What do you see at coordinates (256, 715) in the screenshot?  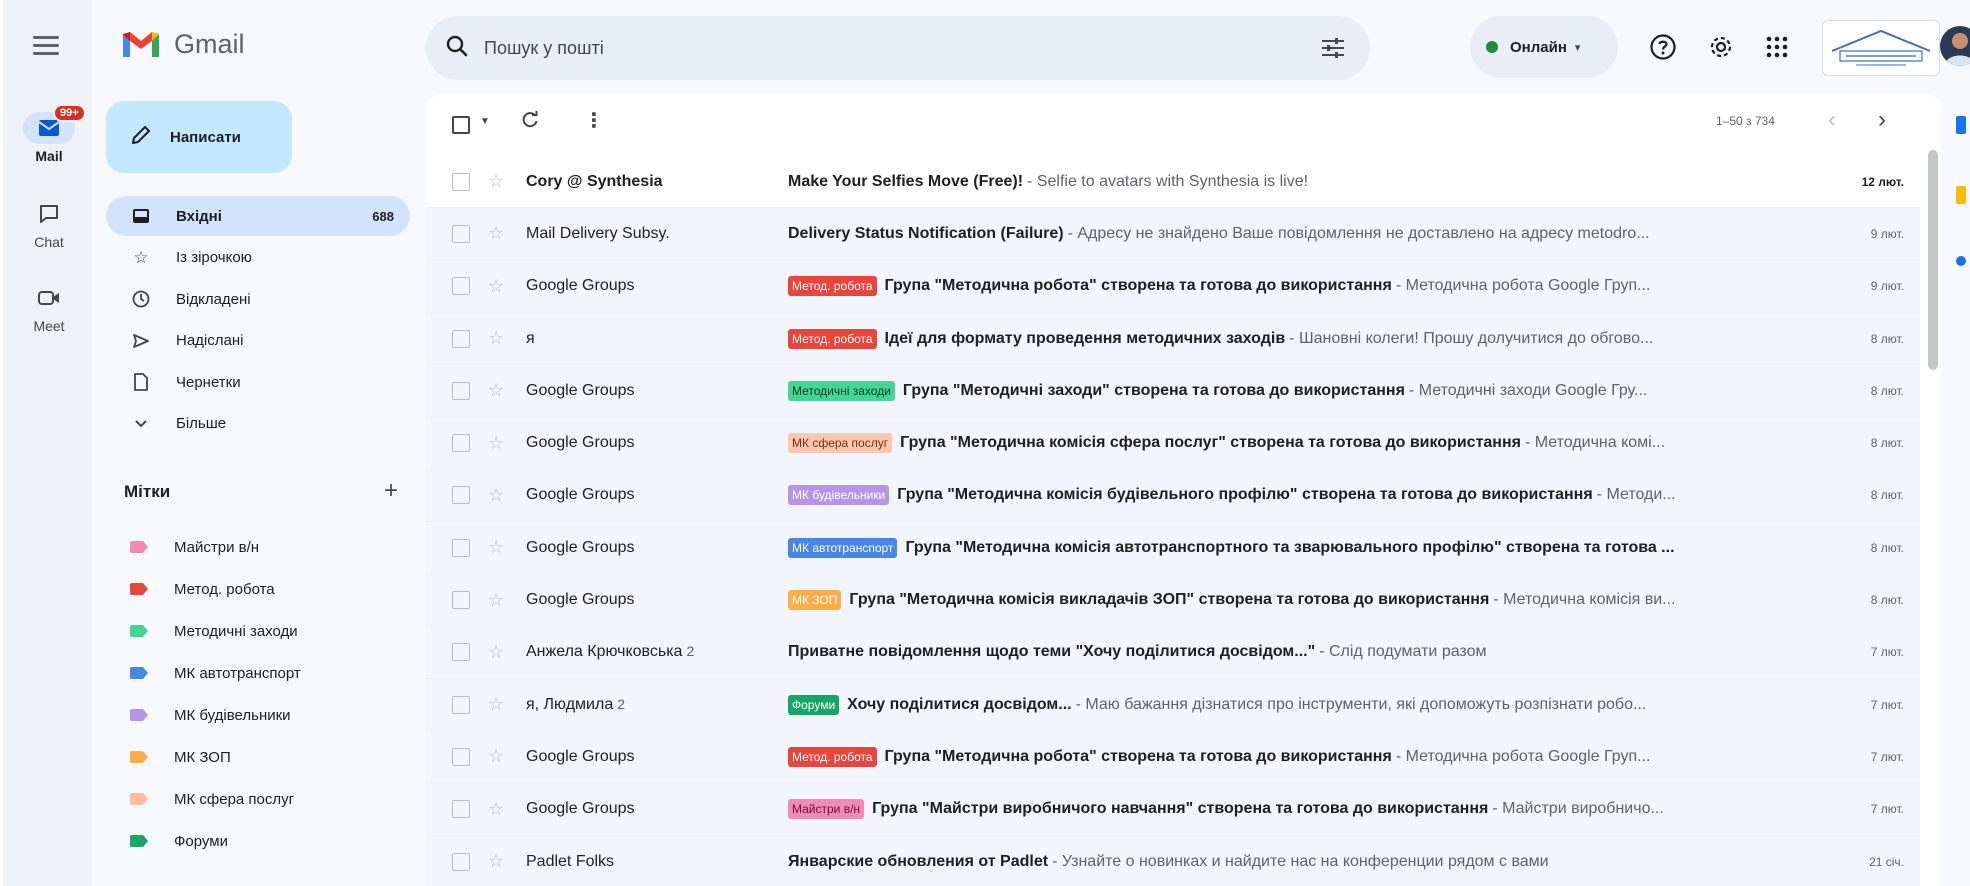 I see `label-item: МК будівельники` at bounding box center [256, 715].